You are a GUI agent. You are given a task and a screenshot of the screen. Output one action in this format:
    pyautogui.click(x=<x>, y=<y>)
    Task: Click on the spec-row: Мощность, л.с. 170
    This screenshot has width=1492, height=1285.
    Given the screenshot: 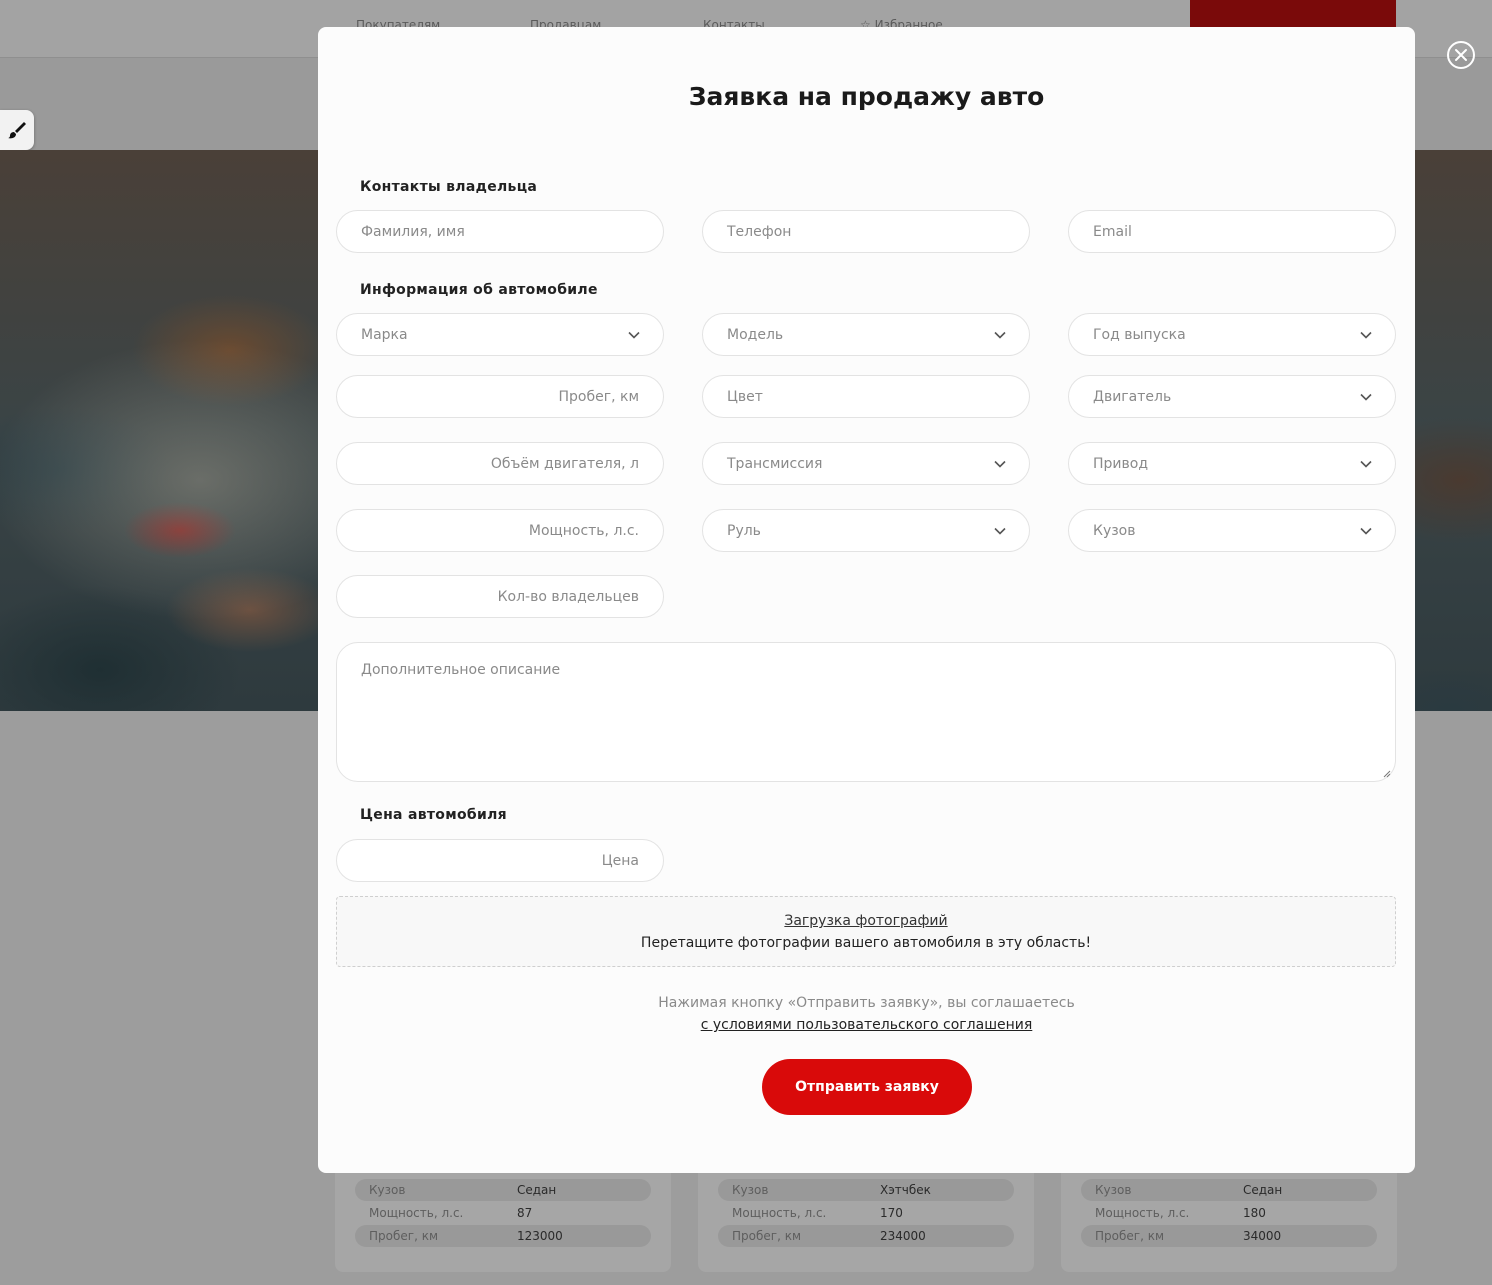 What is the action you would take?
    pyautogui.click(x=866, y=1213)
    